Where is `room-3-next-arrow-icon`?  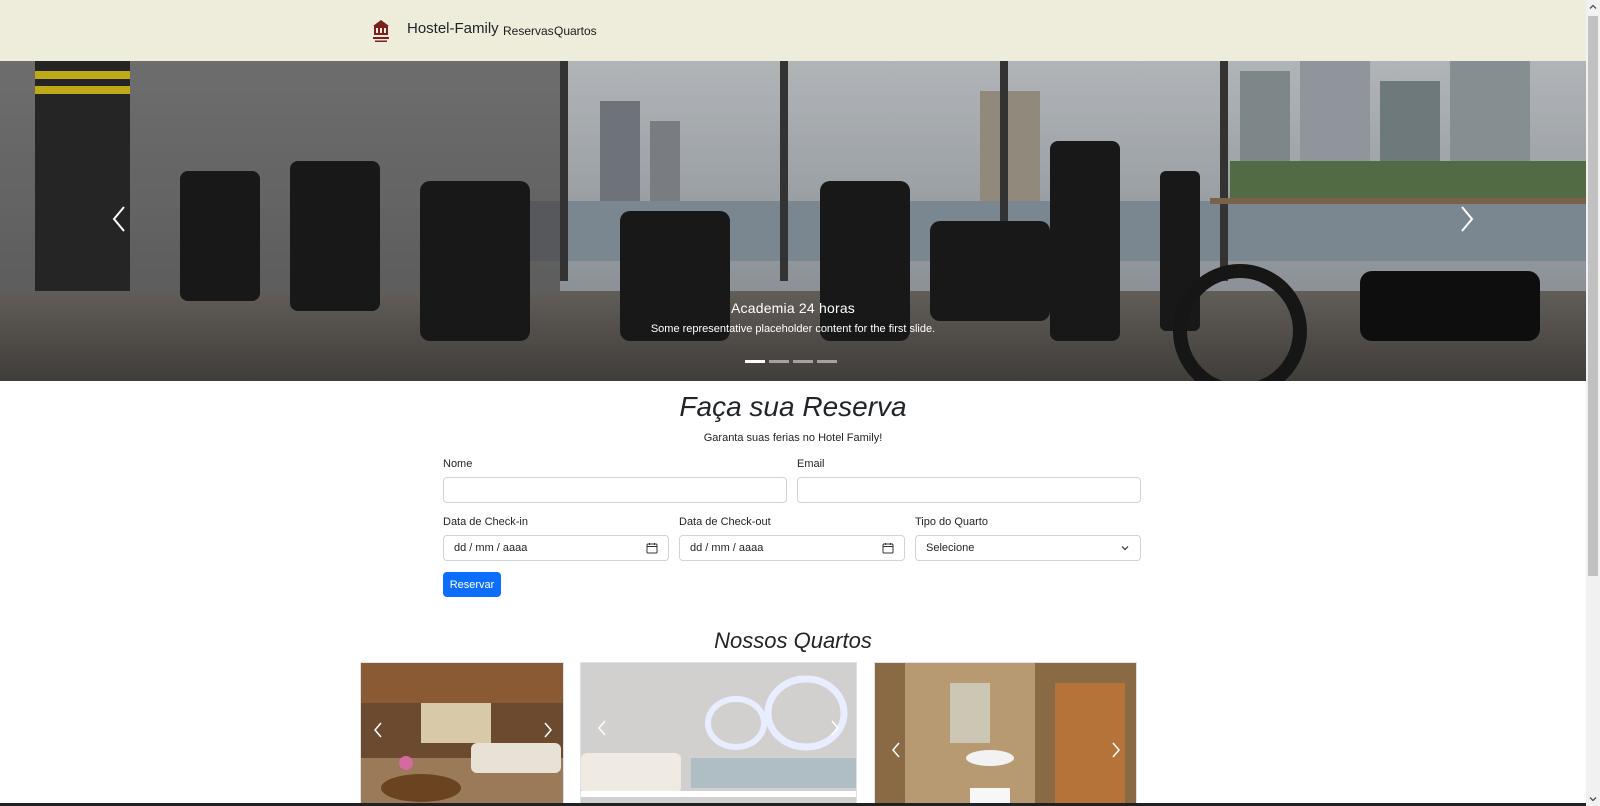
room-3-next-arrow-icon is located at coordinates (1116, 750).